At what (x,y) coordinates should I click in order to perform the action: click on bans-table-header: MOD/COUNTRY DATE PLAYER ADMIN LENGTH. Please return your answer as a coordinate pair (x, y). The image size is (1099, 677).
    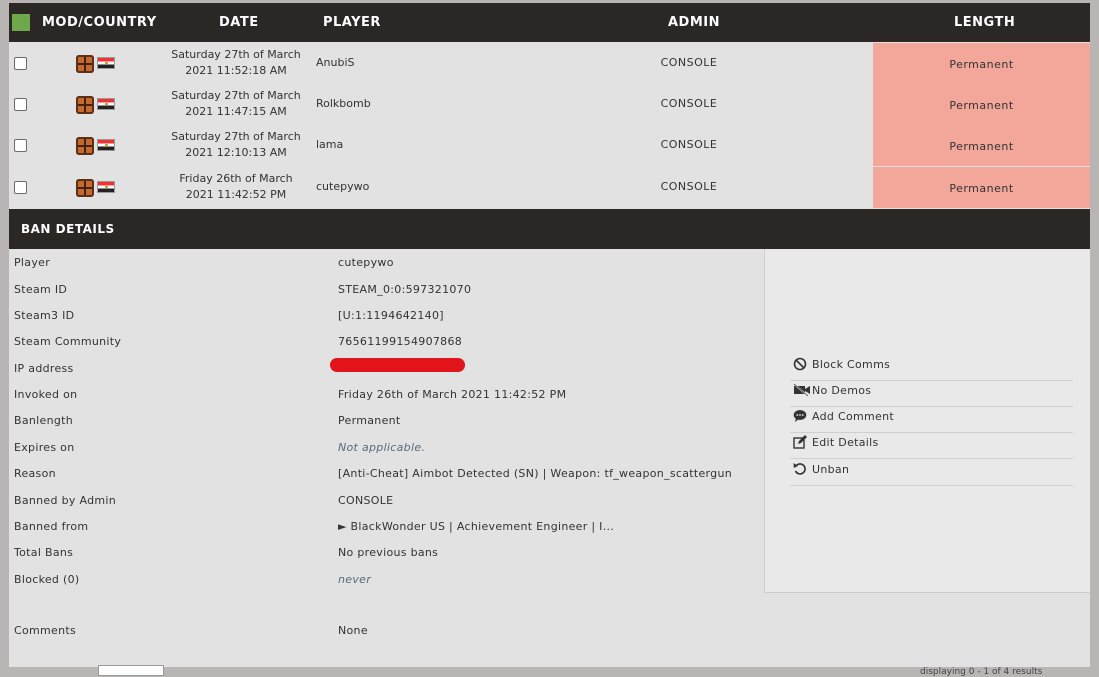
    Looking at the image, I should click on (549, 22).